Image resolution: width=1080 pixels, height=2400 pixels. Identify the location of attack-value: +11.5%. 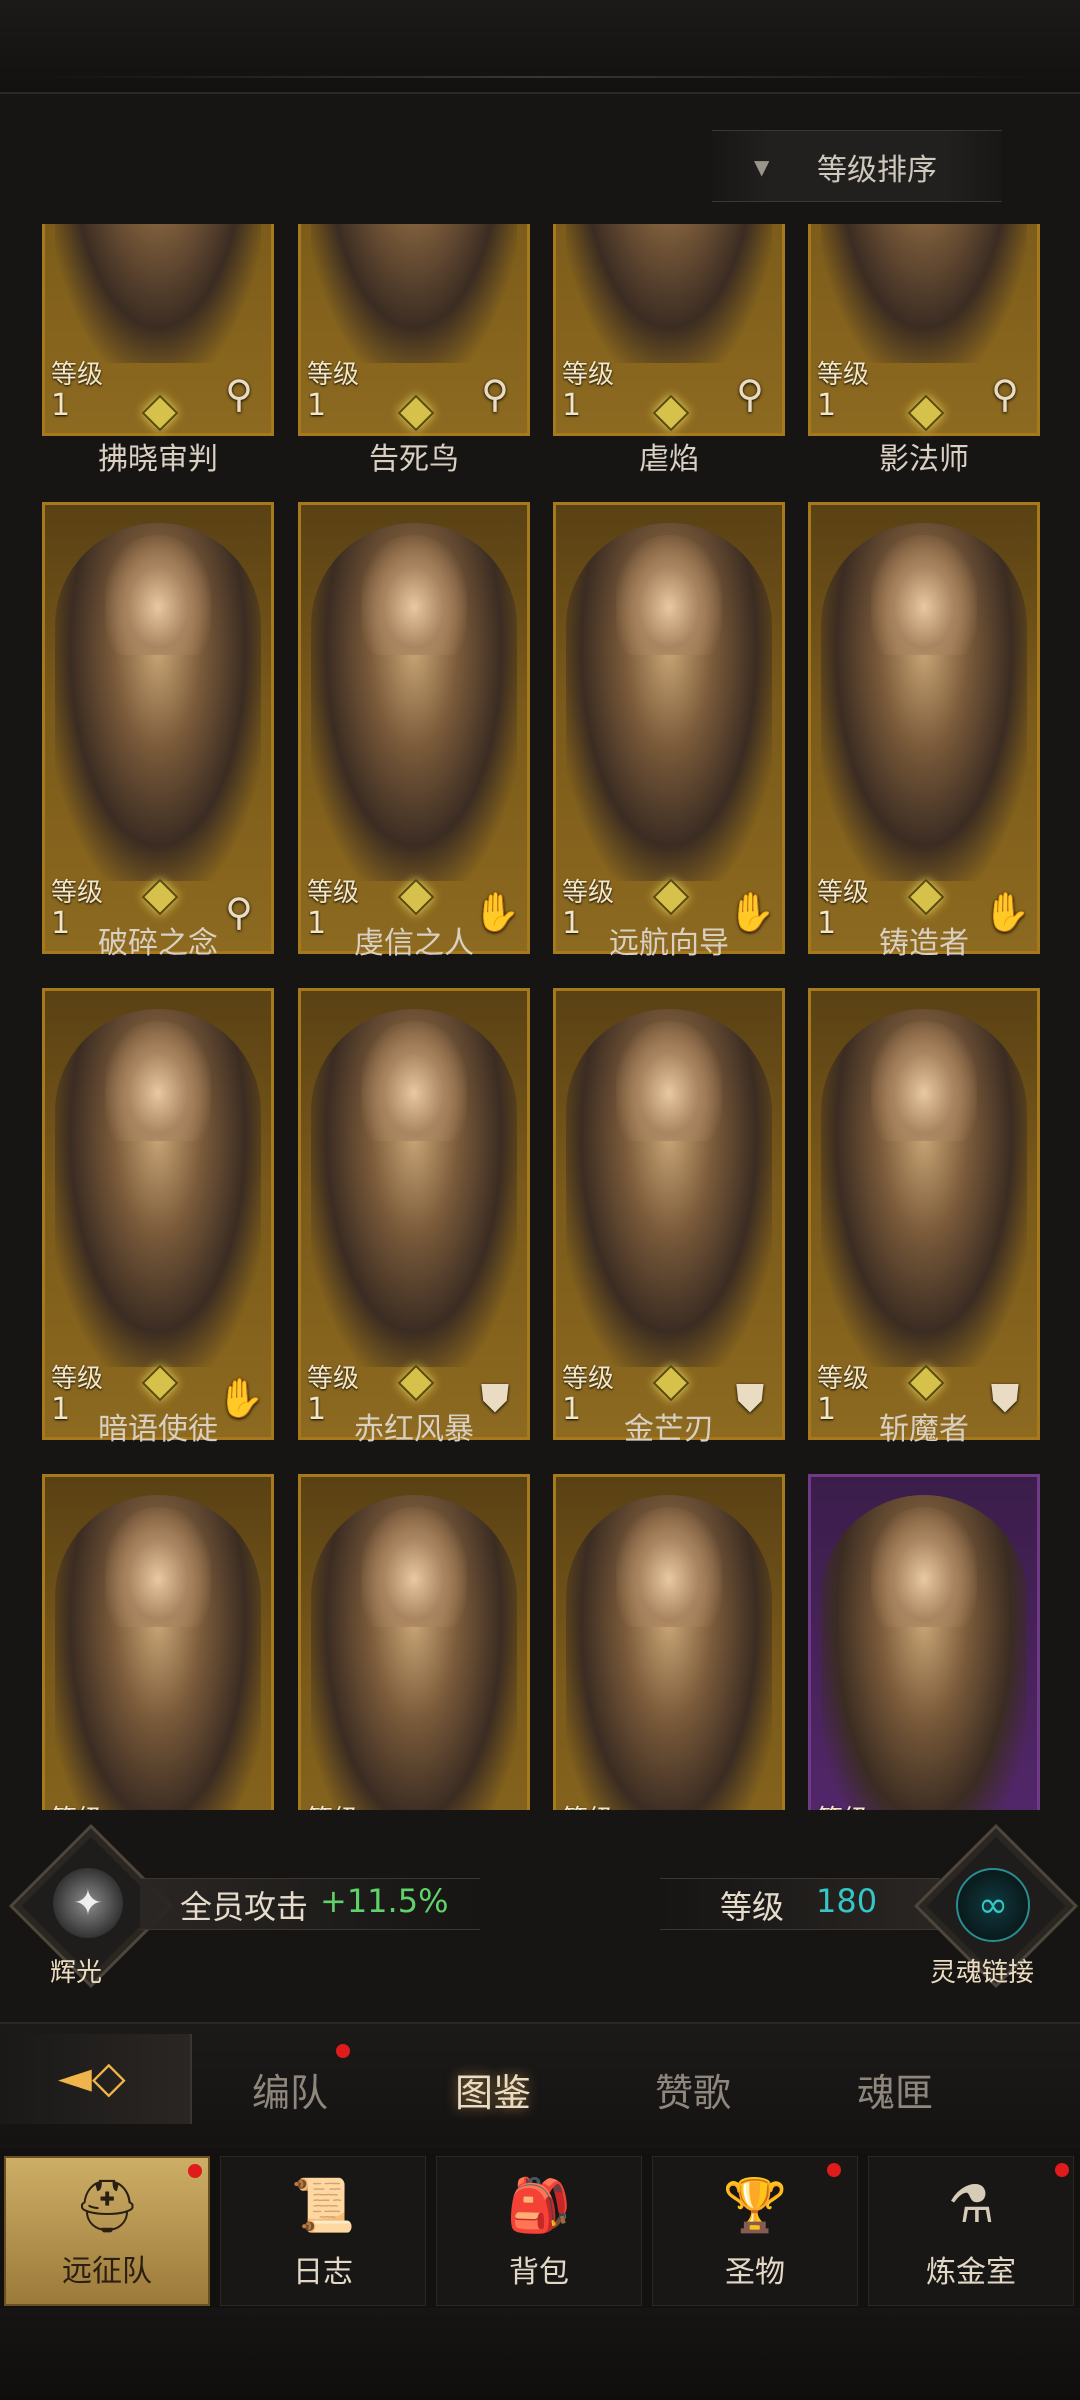
(384, 1901).